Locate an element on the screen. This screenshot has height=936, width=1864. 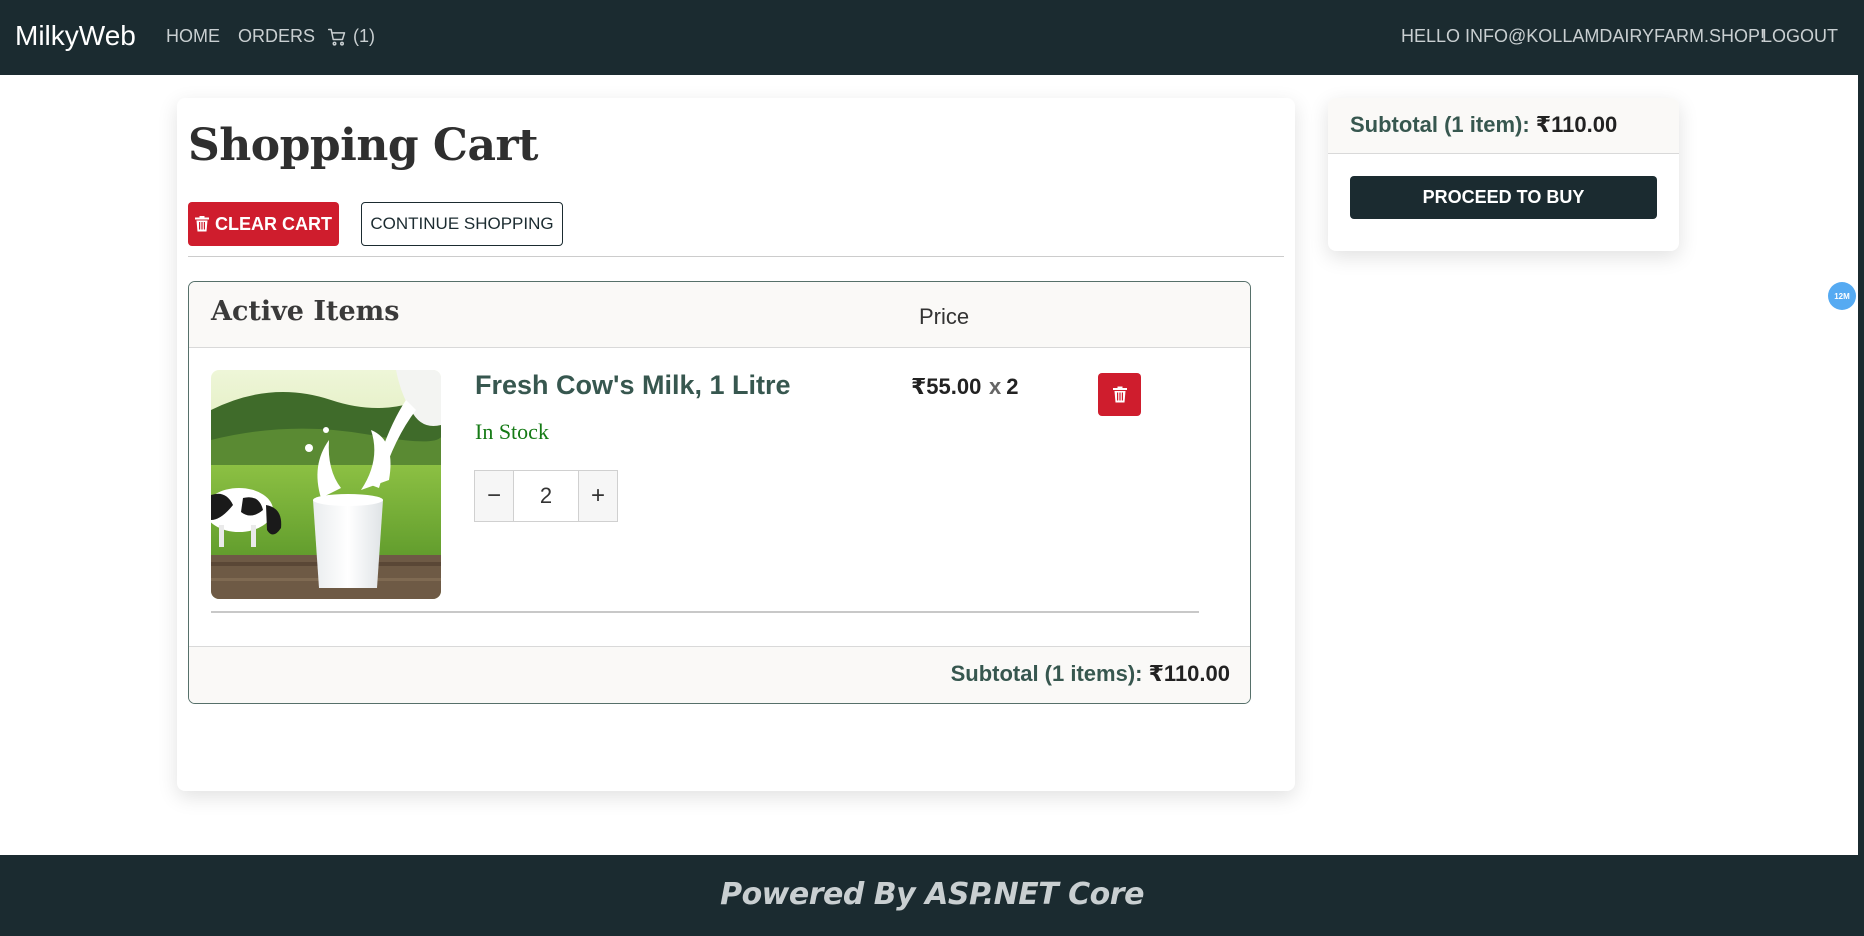
clear-cart-label: CLEAR CART is located at coordinates (273, 223).